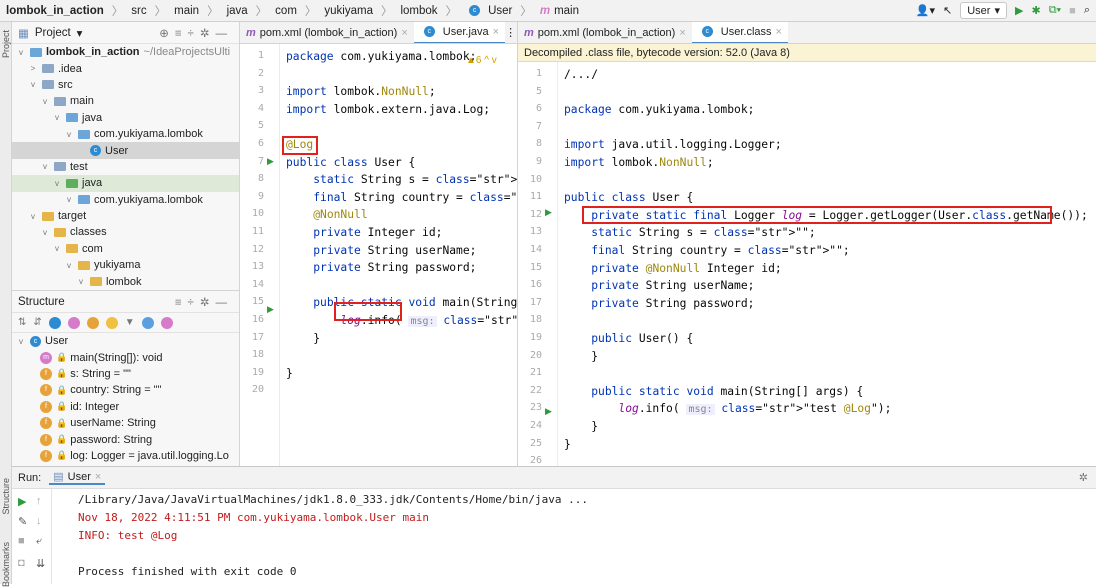 The height and width of the screenshot is (587, 1096). Describe the element at coordinates (39, 521) in the screenshot. I see `down-icon: ↓` at that location.